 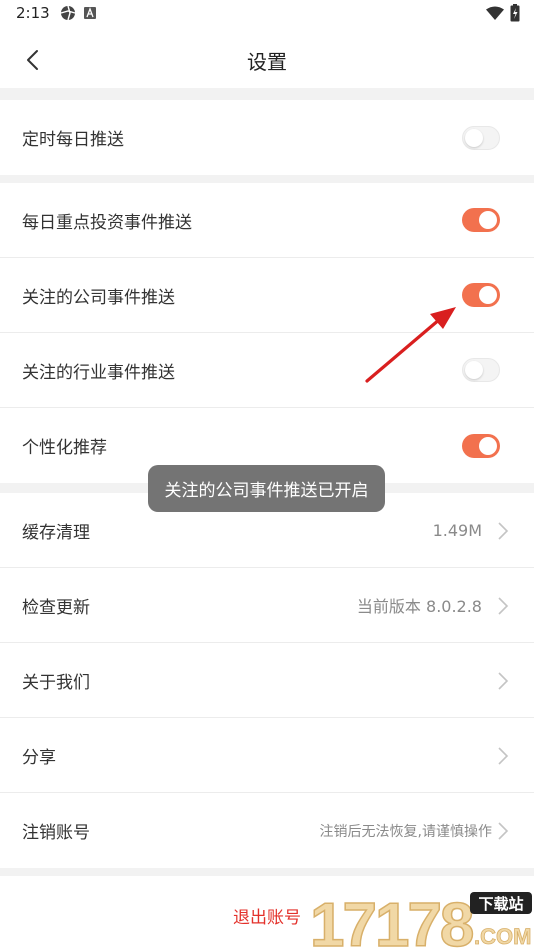 I want to click on setting-row-delete-account: 注销账号 注销后无法恢复,请谨慎操作, so click(x=267, y=830).